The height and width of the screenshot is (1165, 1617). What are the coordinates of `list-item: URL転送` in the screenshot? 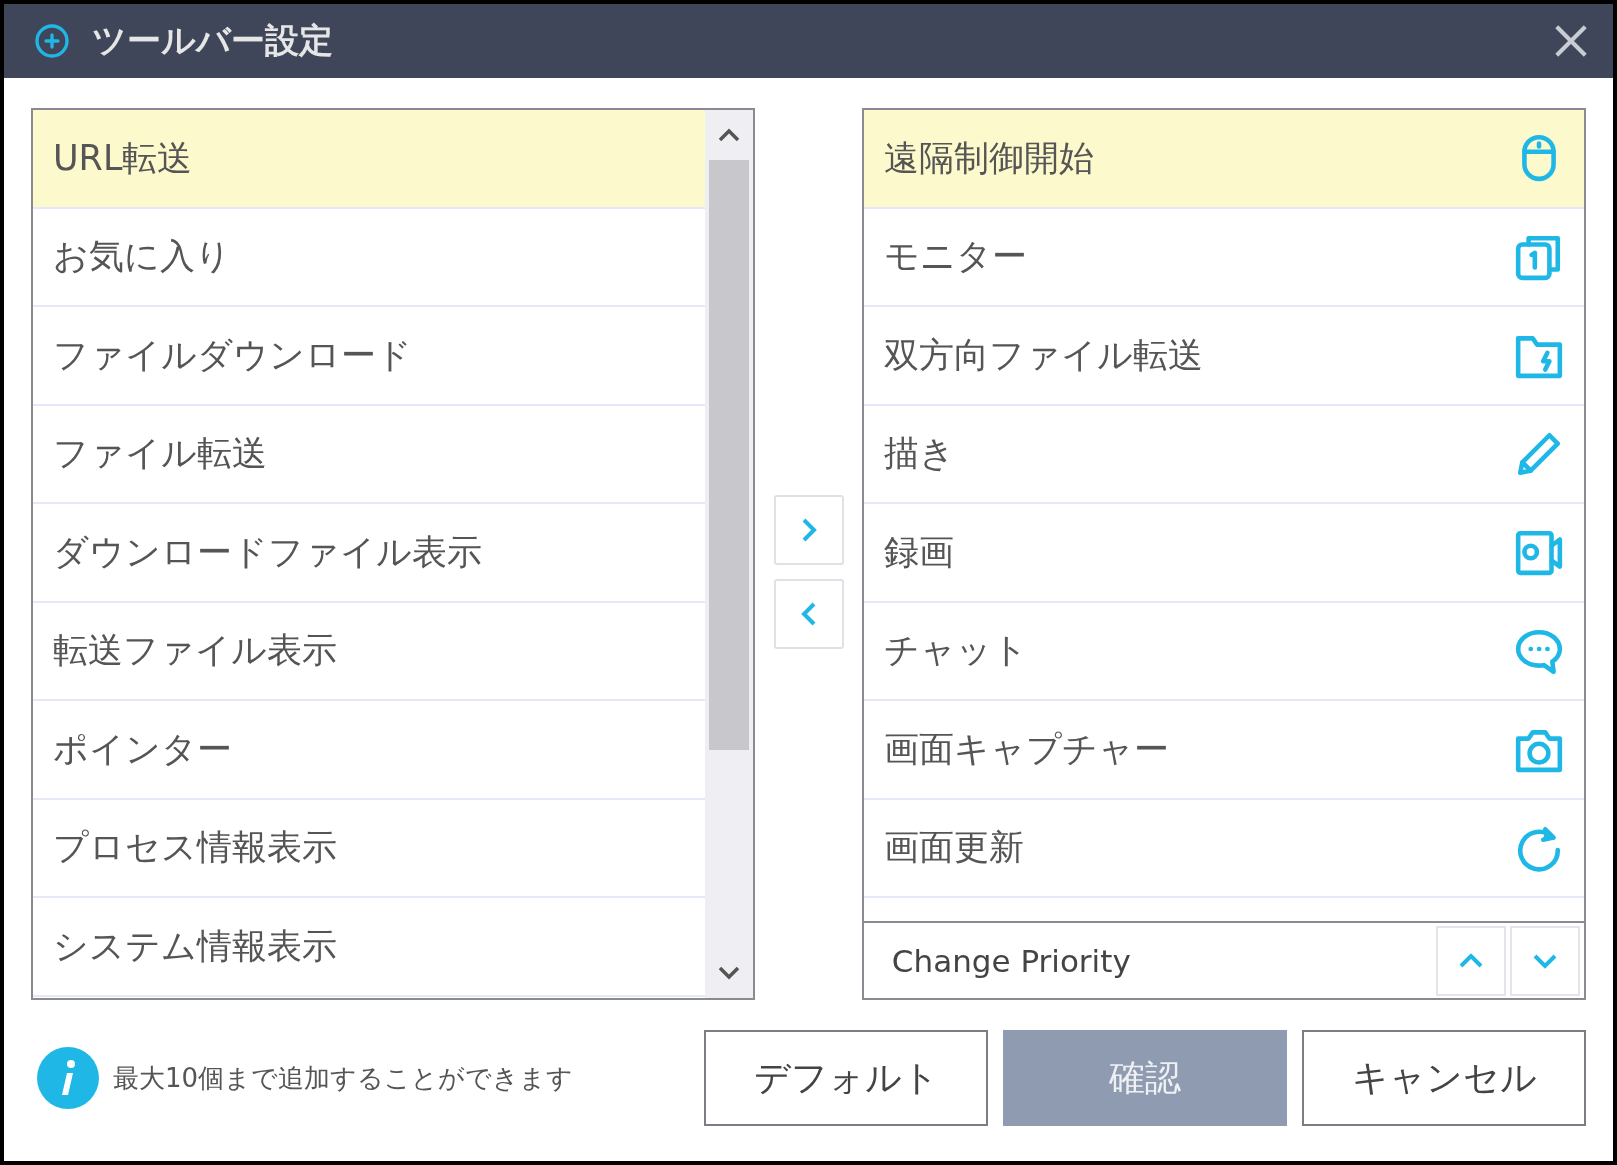 It's located at (369, 159).